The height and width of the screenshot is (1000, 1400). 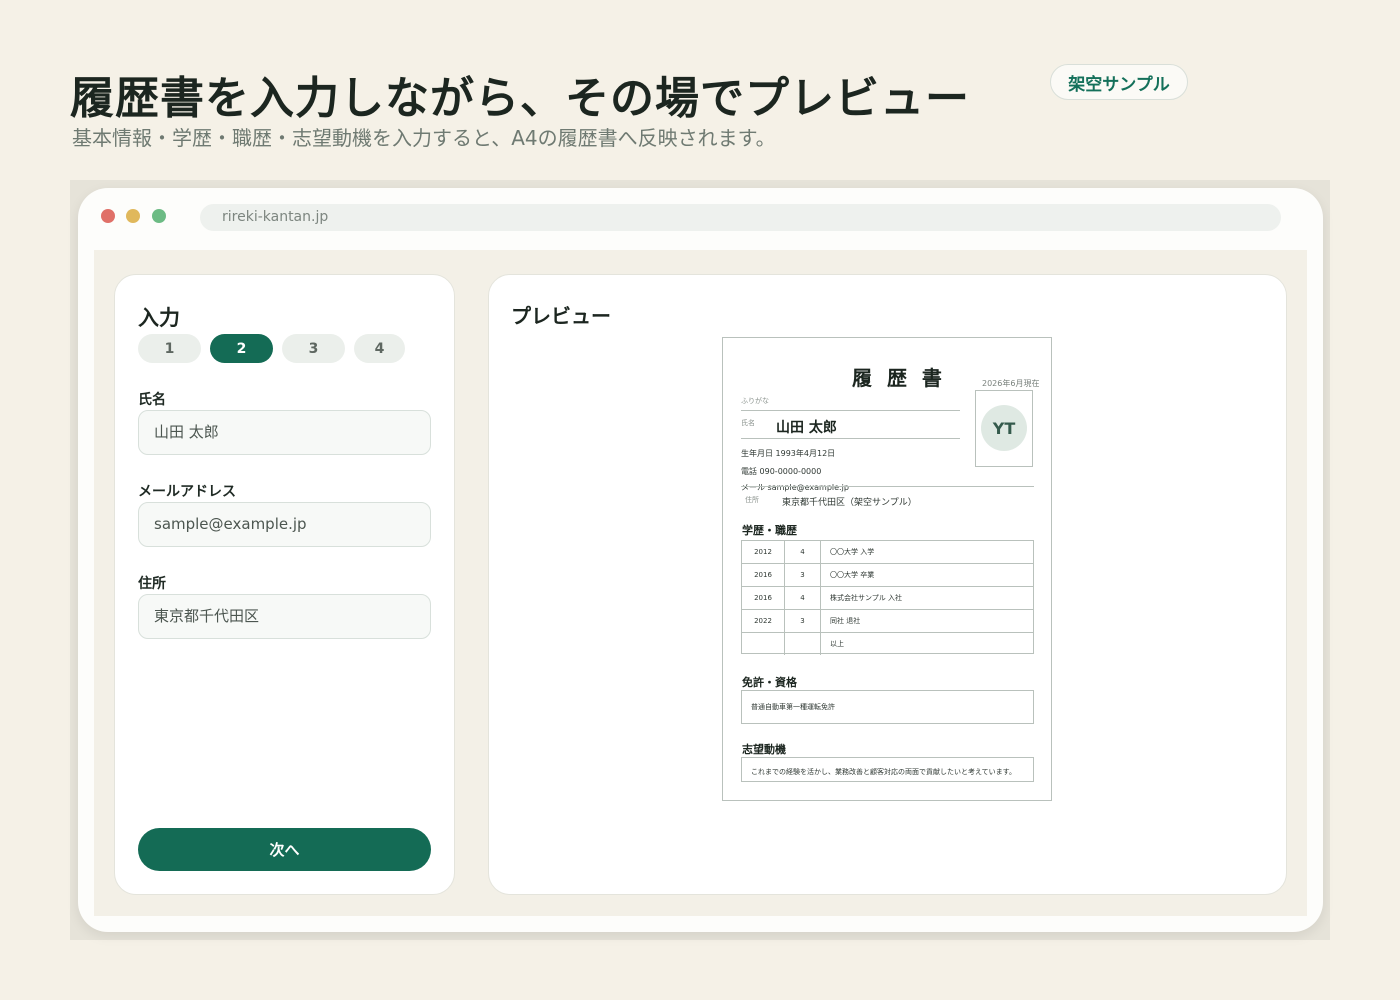 What do you see at coordinates (755, 401) in the screenshot?
I see `furigana-label: ふりがな` at bounding box center [755, 401].